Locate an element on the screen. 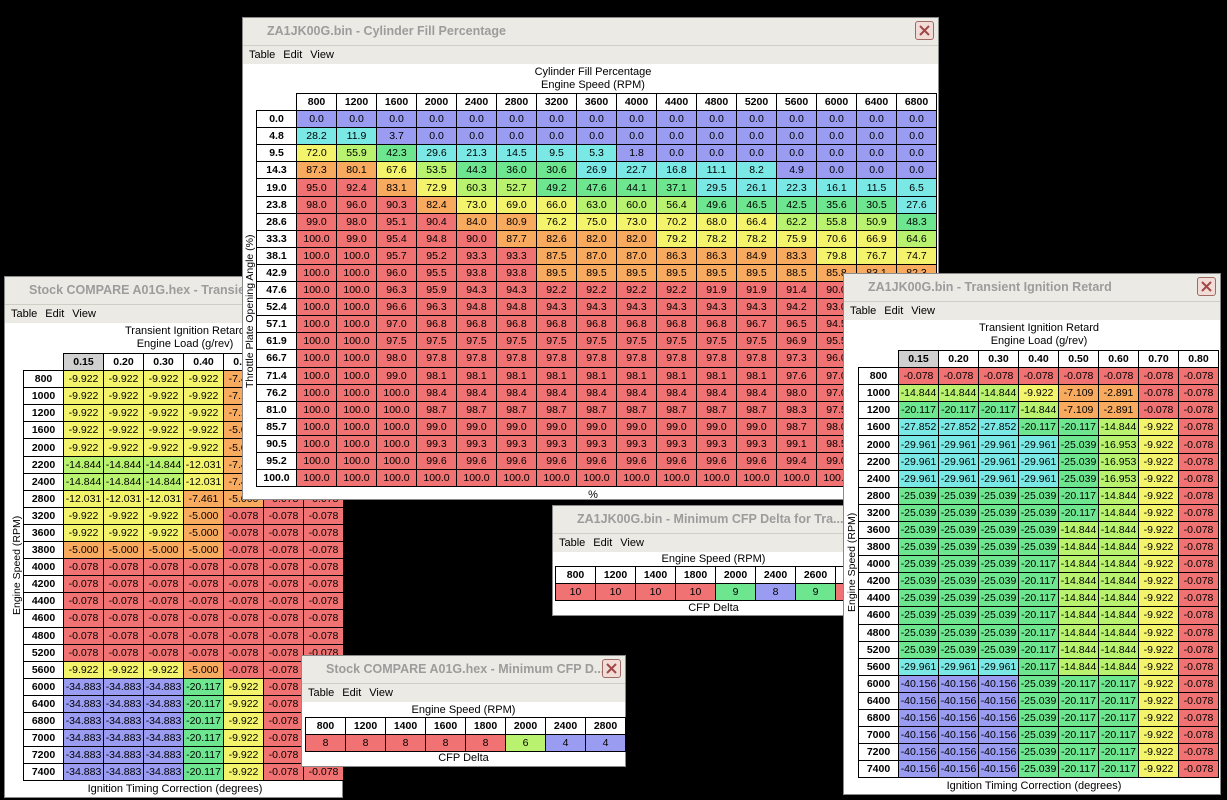  value-cell: 60.3 is located at coordinates (476, 187).